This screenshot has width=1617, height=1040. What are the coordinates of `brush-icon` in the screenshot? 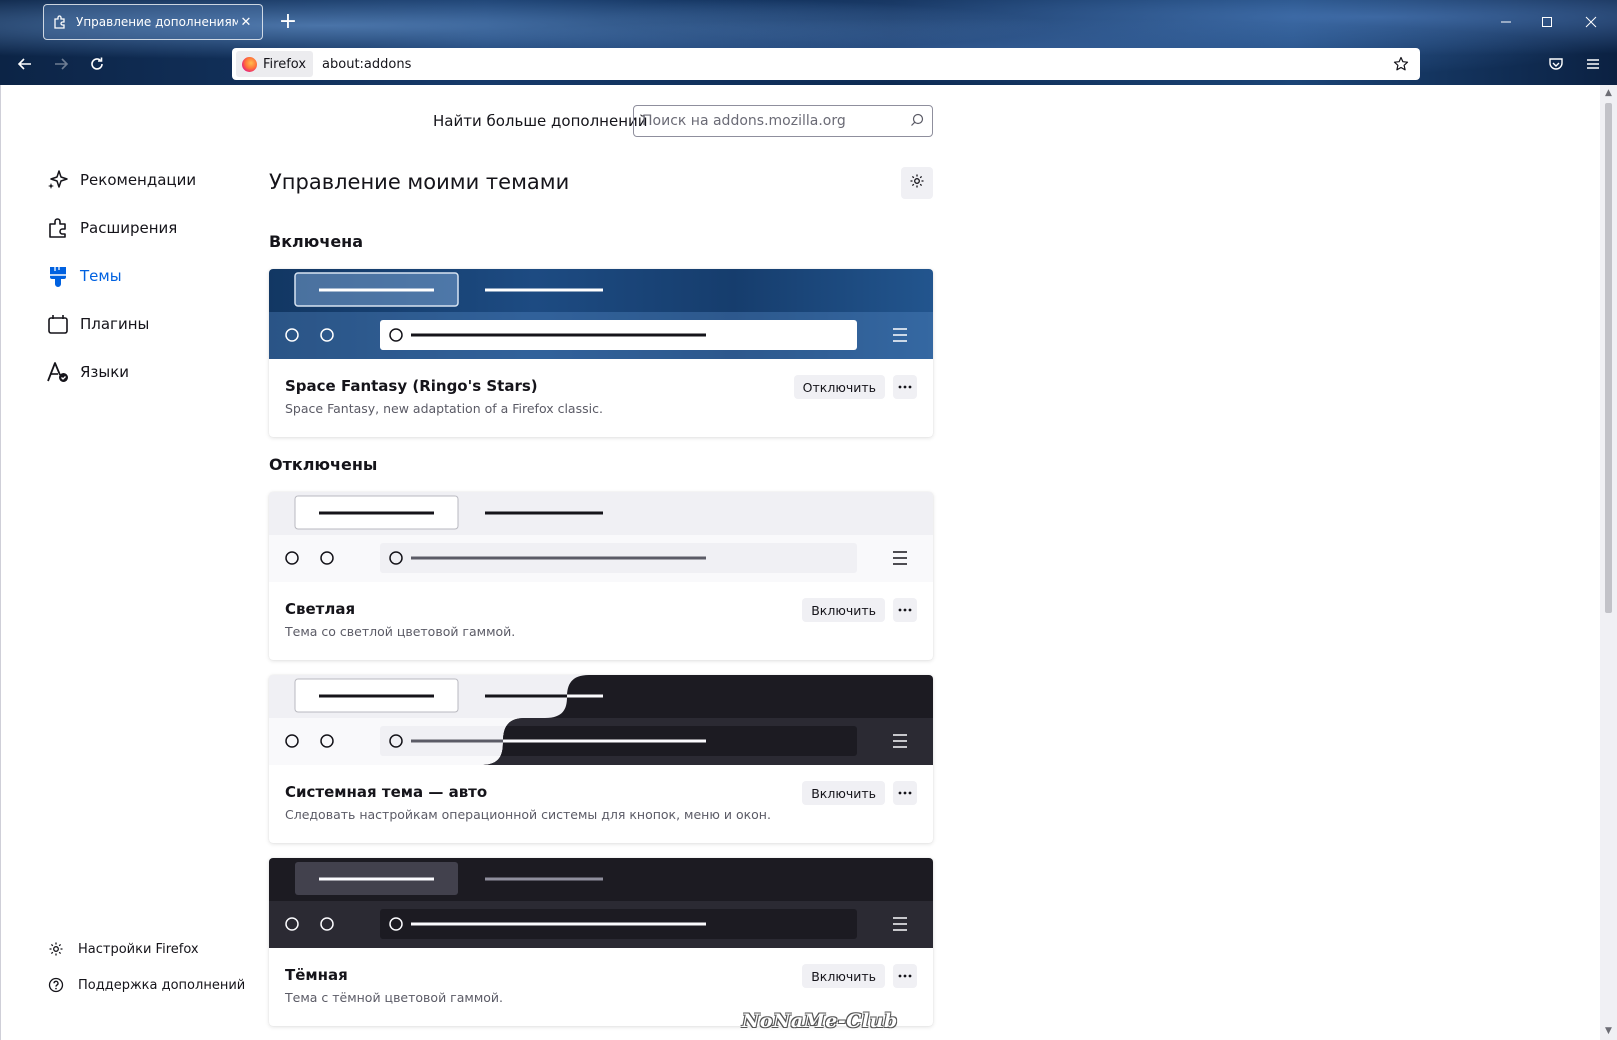 It's located at (58, 276).